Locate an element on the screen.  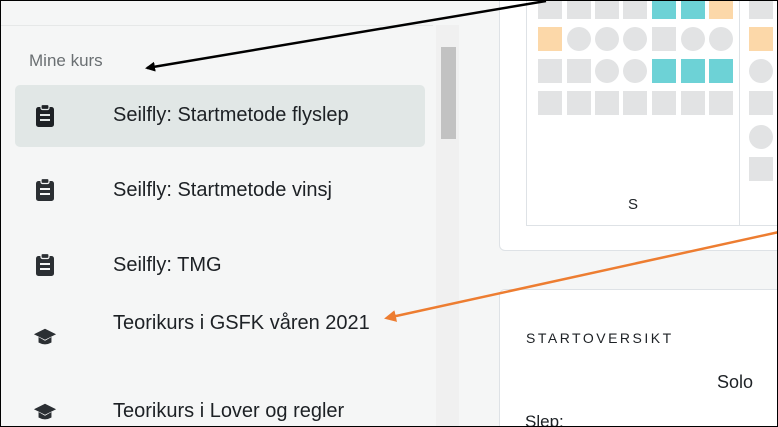
course-label: Teorikurs i Lover og regler is located at coordinates (229, 411).